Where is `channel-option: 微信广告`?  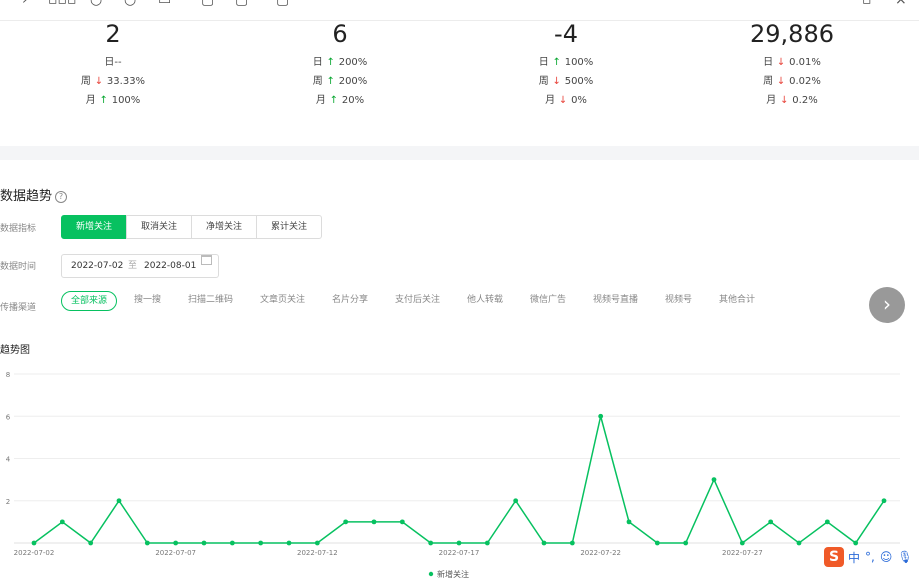 channel-option: 微信广告 is located at coordinates (548, 300).